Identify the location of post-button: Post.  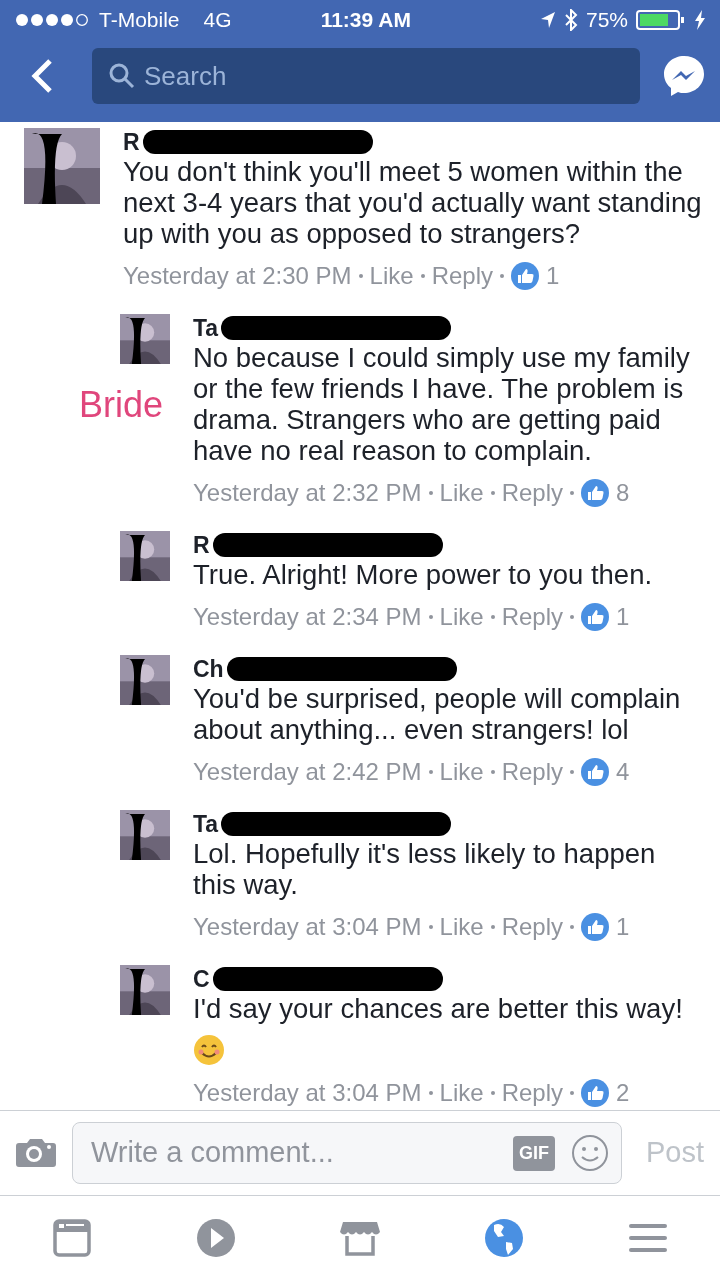
(674, 1153).